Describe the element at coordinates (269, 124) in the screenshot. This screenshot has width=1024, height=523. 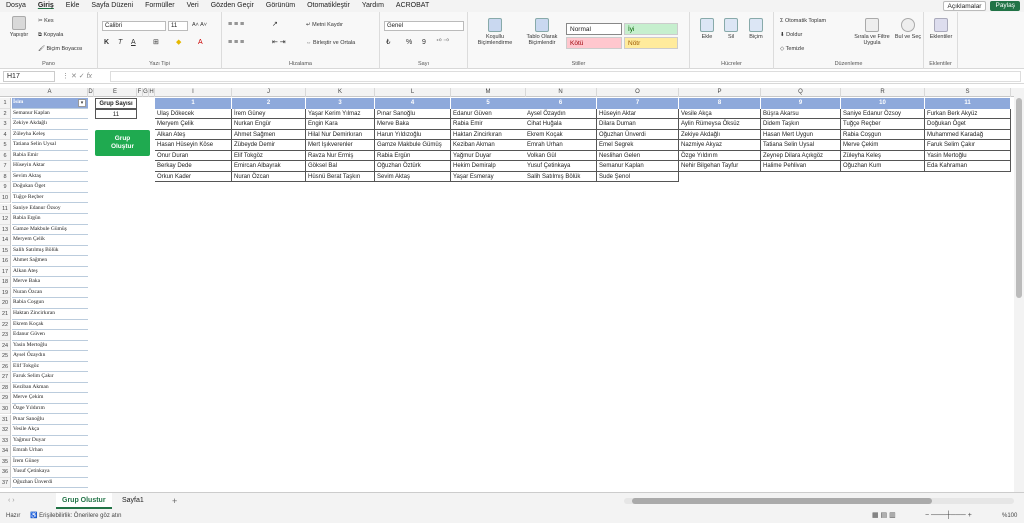
I see `group-member-cell: Nurkan Engür` at that location.